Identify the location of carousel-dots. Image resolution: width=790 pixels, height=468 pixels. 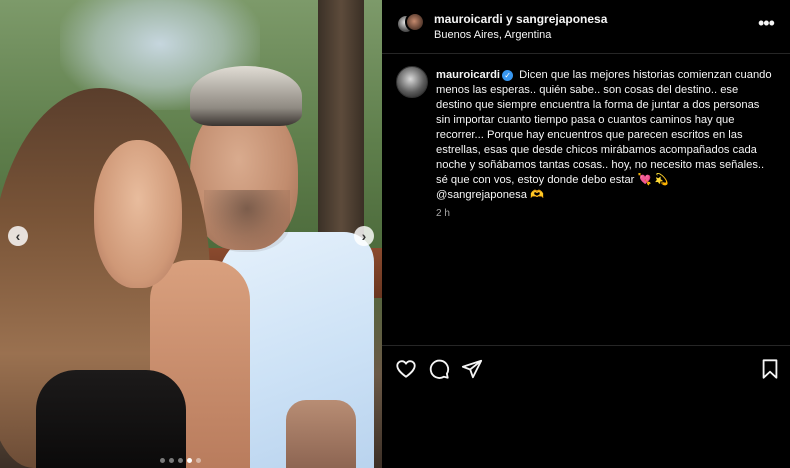
(180, 460).